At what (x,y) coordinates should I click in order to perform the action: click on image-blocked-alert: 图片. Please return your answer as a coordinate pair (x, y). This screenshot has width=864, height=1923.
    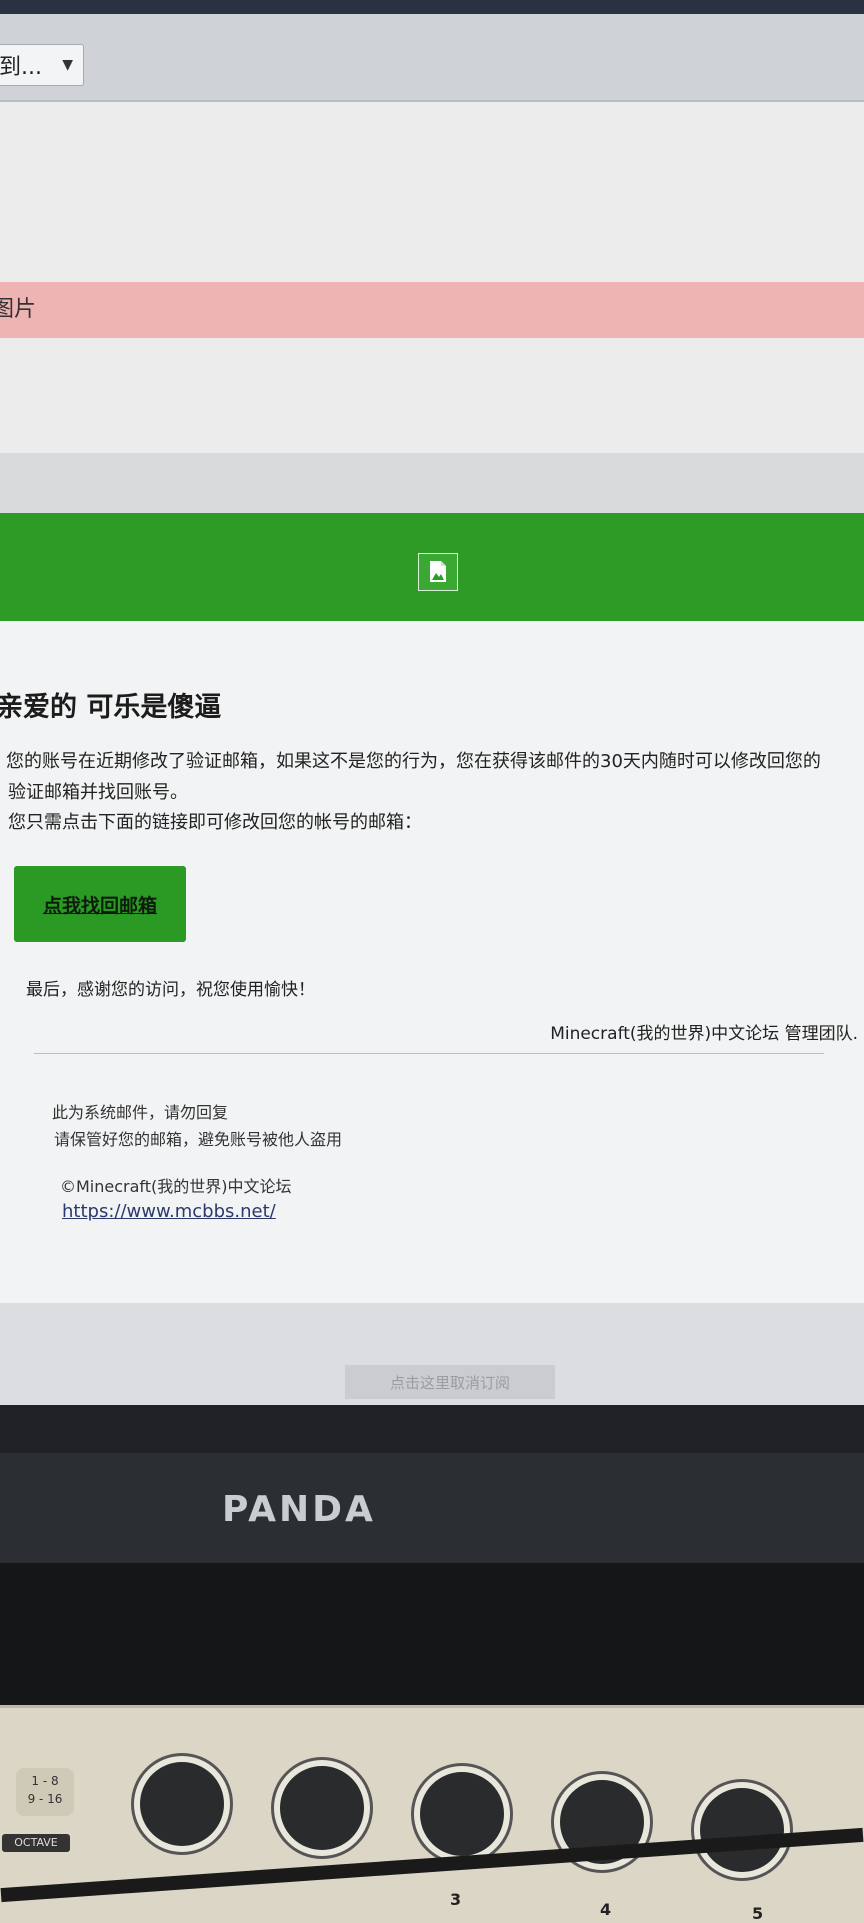
    Looking at the image, I should click on (432, 310).